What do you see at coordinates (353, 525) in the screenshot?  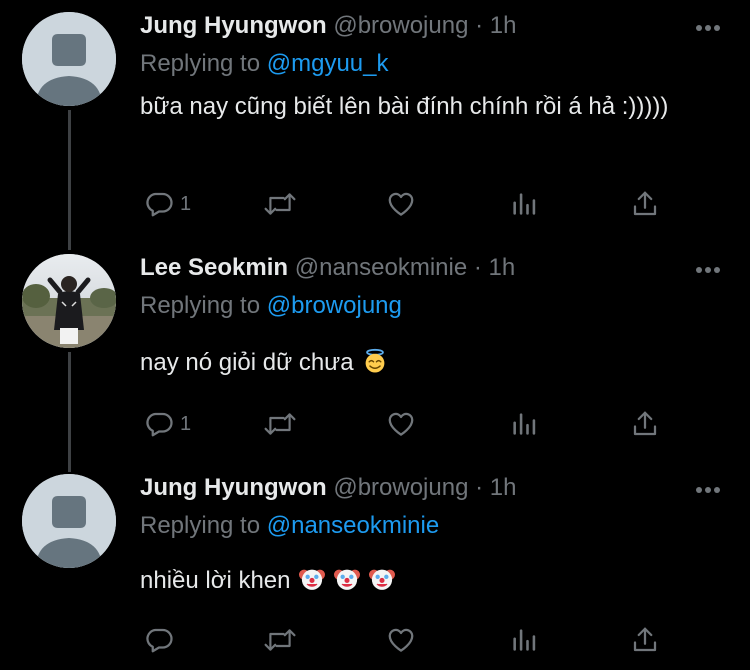 I see `mention-link: @nanseokminie` at bounding box center [353, 525].